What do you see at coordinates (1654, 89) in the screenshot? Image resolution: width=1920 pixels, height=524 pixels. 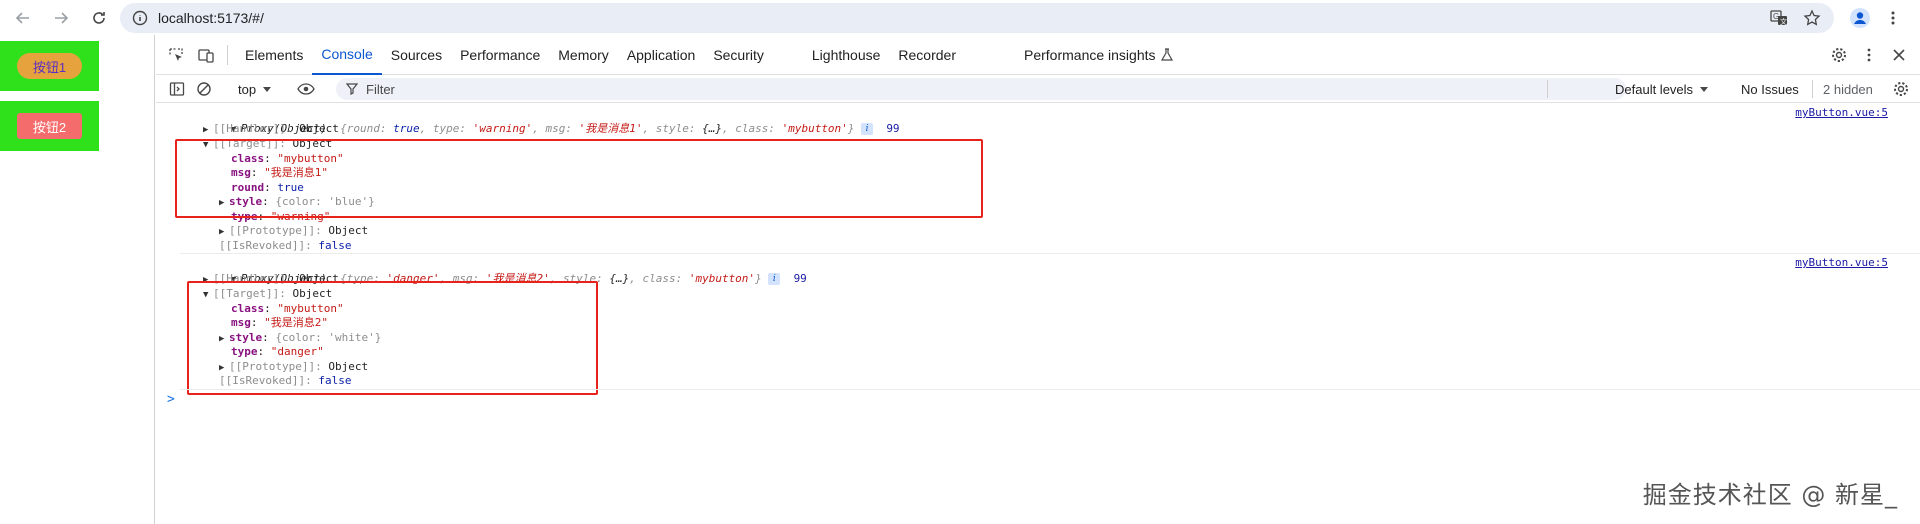 I see `log-levels-label: Default levels` at bounding box center [1654, 89].